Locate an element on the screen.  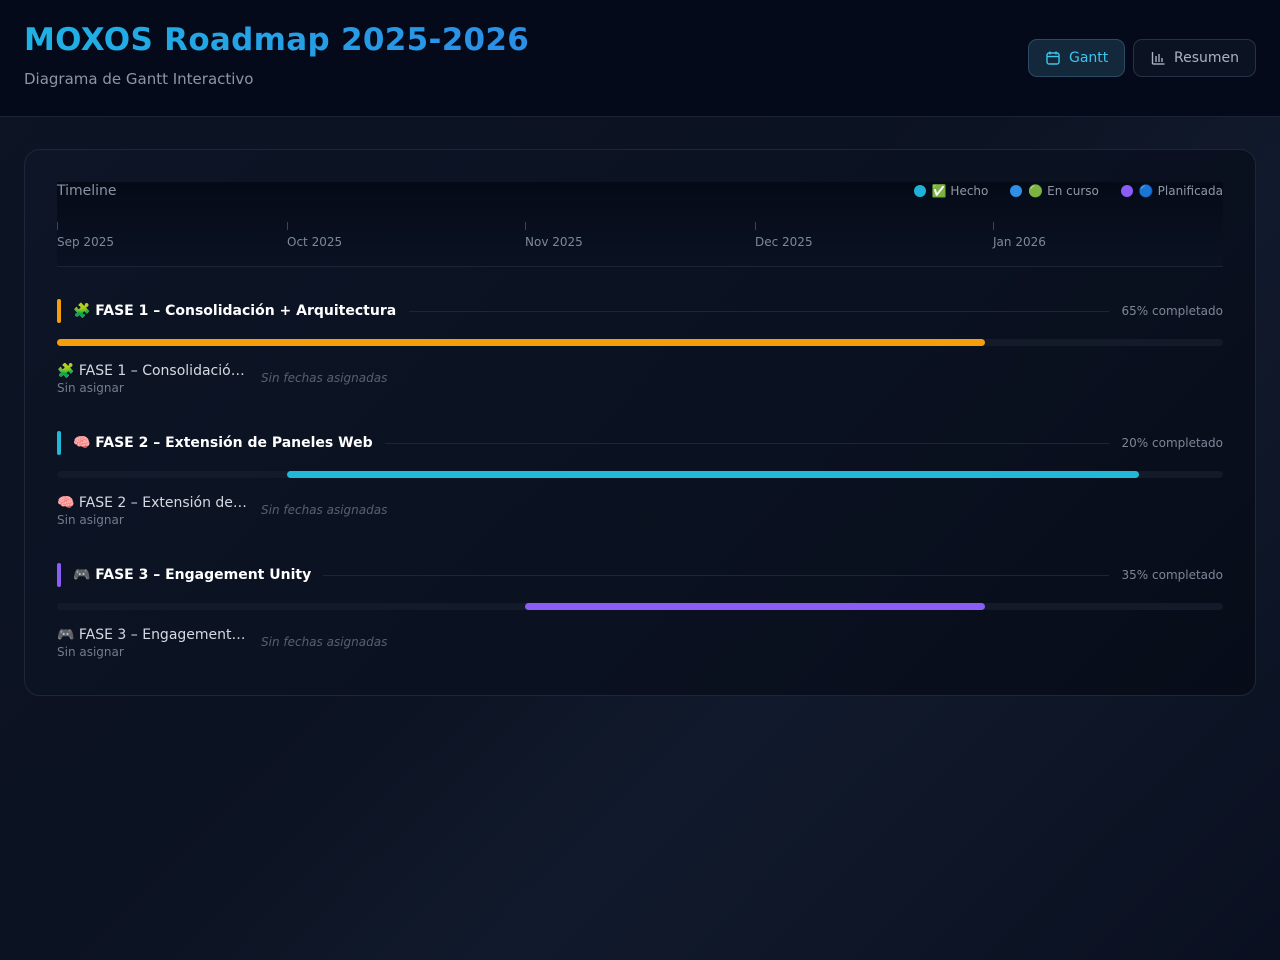
phase-3-task-dates: Sin fechas asignadas is located at coordinates (324, 642).